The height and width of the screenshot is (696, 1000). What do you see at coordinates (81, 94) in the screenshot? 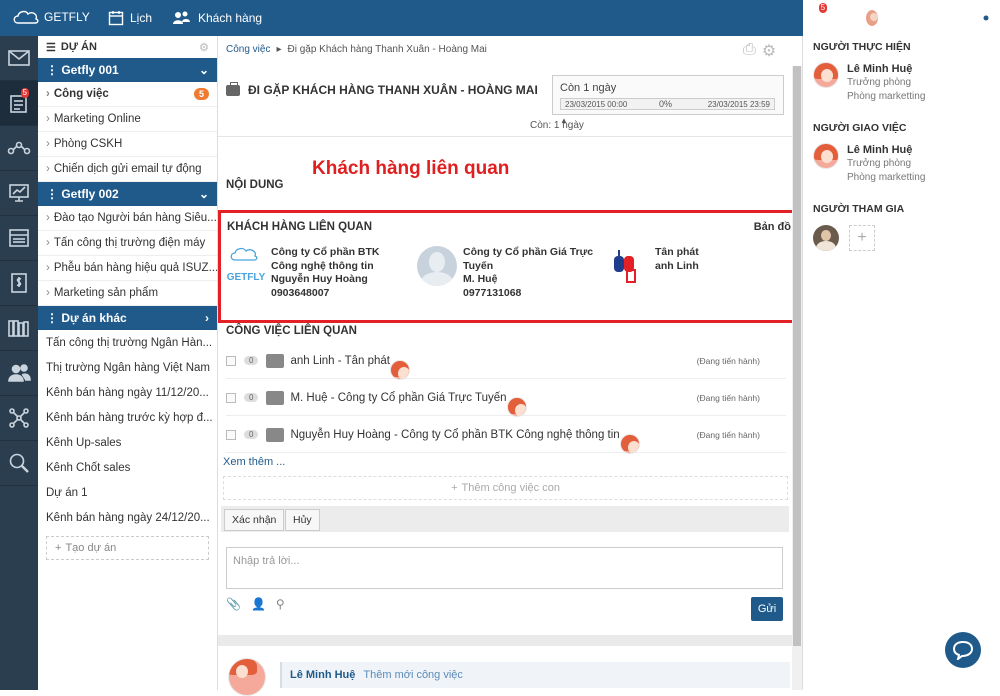
I see `sidebar-item-label: Công việc` at bounding box center [81, 94].